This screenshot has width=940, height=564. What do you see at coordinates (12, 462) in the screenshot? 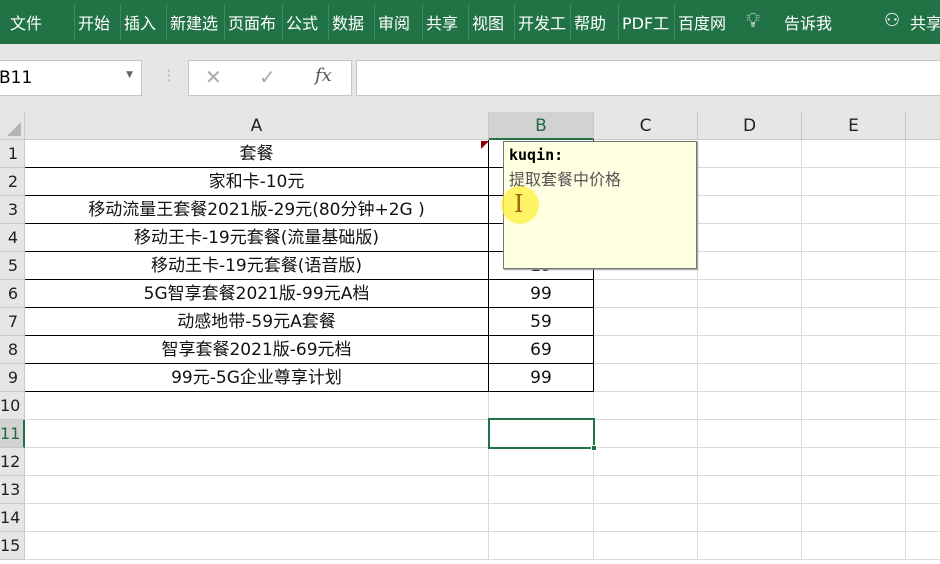
I see `row-header-12: 12` at bounding box center [12, 462].